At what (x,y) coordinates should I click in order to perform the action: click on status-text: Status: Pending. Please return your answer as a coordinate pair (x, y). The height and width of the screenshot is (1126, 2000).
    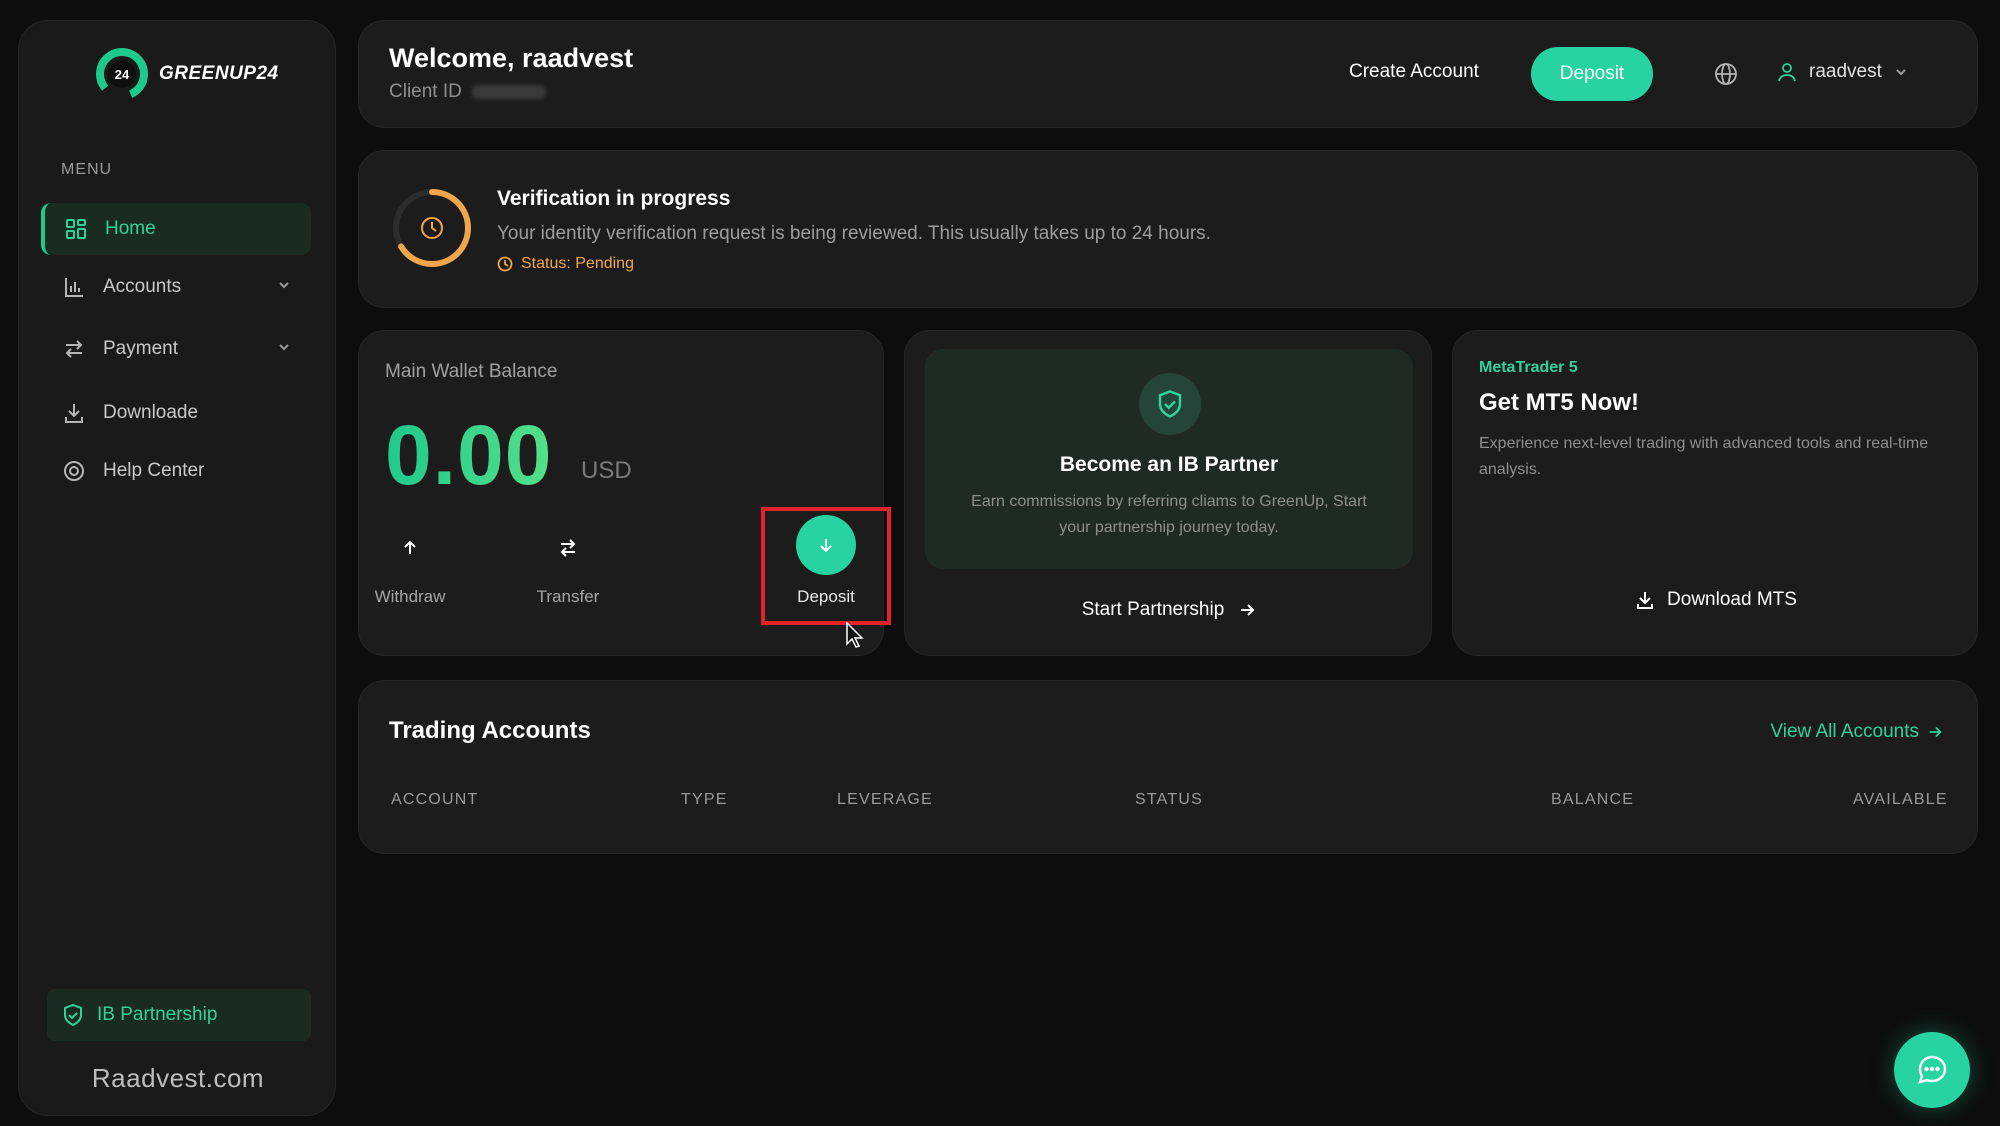
    Looking at the image, I should click on (577, 263).